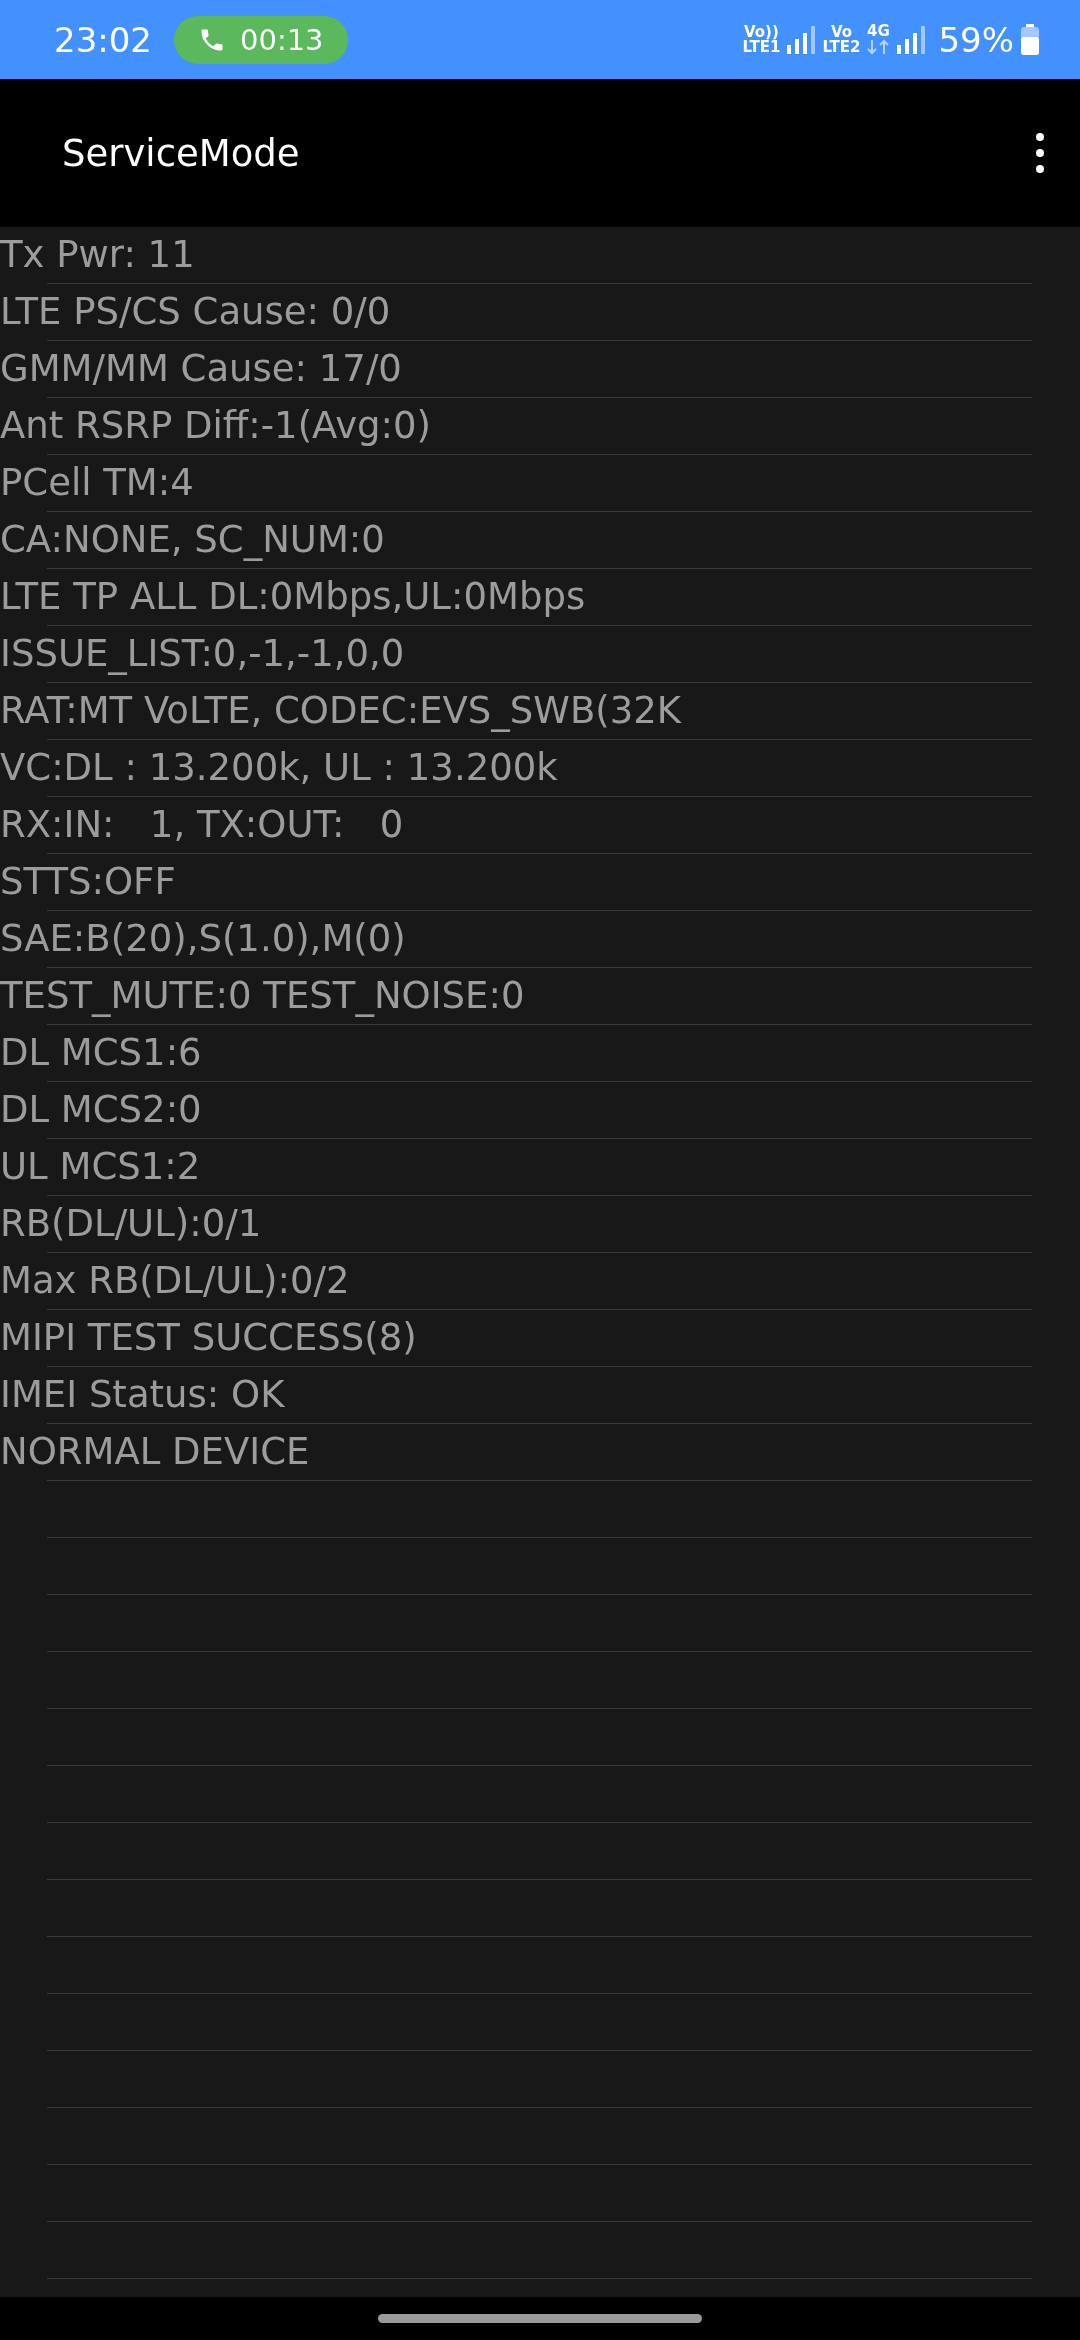 The height and width of the screenshot is (2340, 1080). I want to click on info-line: RX:IN: 1, TX:OUT: 0, so click(202, 825).